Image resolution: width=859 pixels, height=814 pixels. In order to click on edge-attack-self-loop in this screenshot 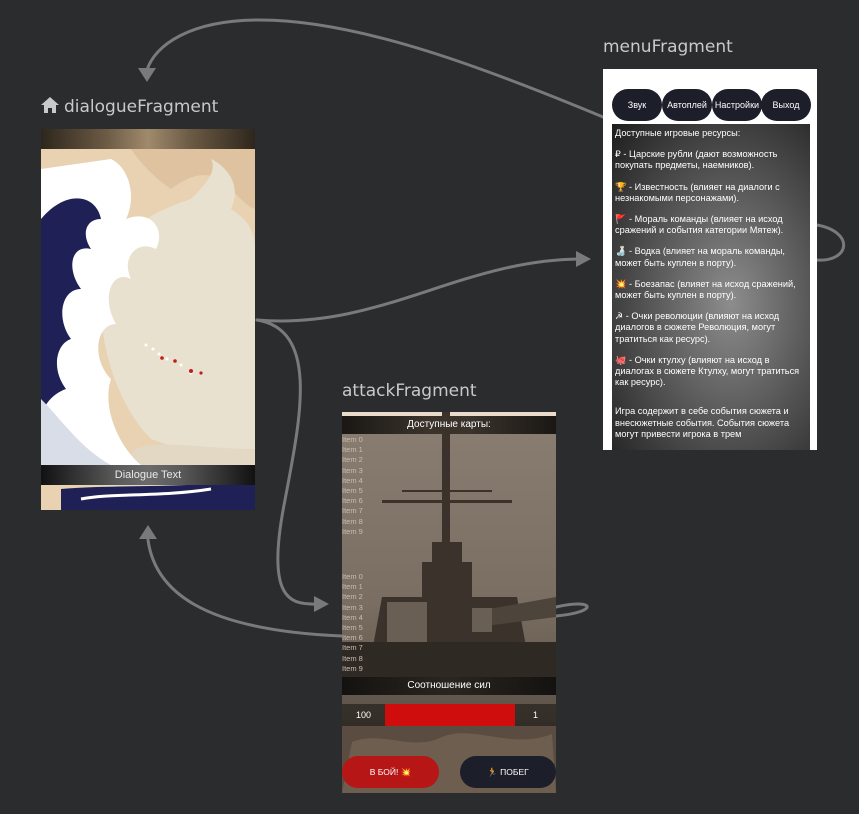, I will do `click(571, 610)`.